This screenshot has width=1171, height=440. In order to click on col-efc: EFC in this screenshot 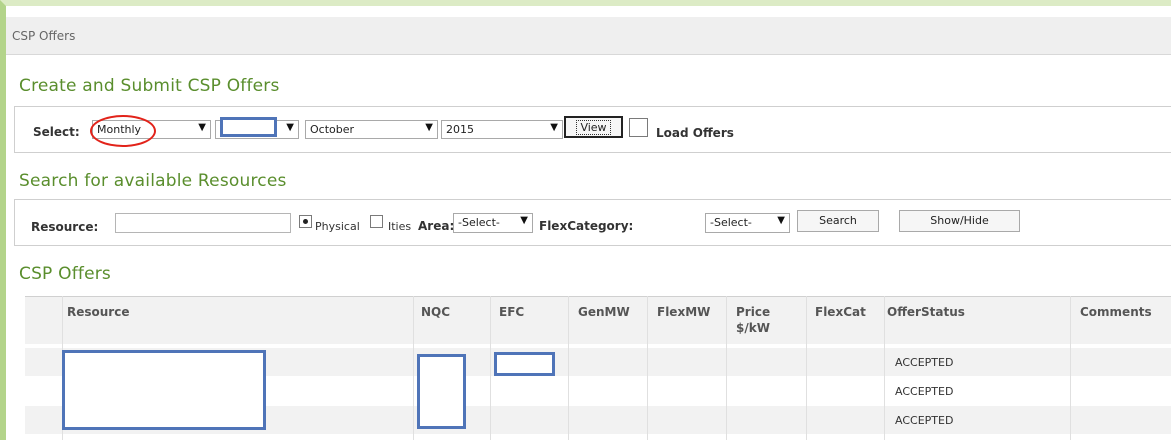, I will do `click(512, 312)`.